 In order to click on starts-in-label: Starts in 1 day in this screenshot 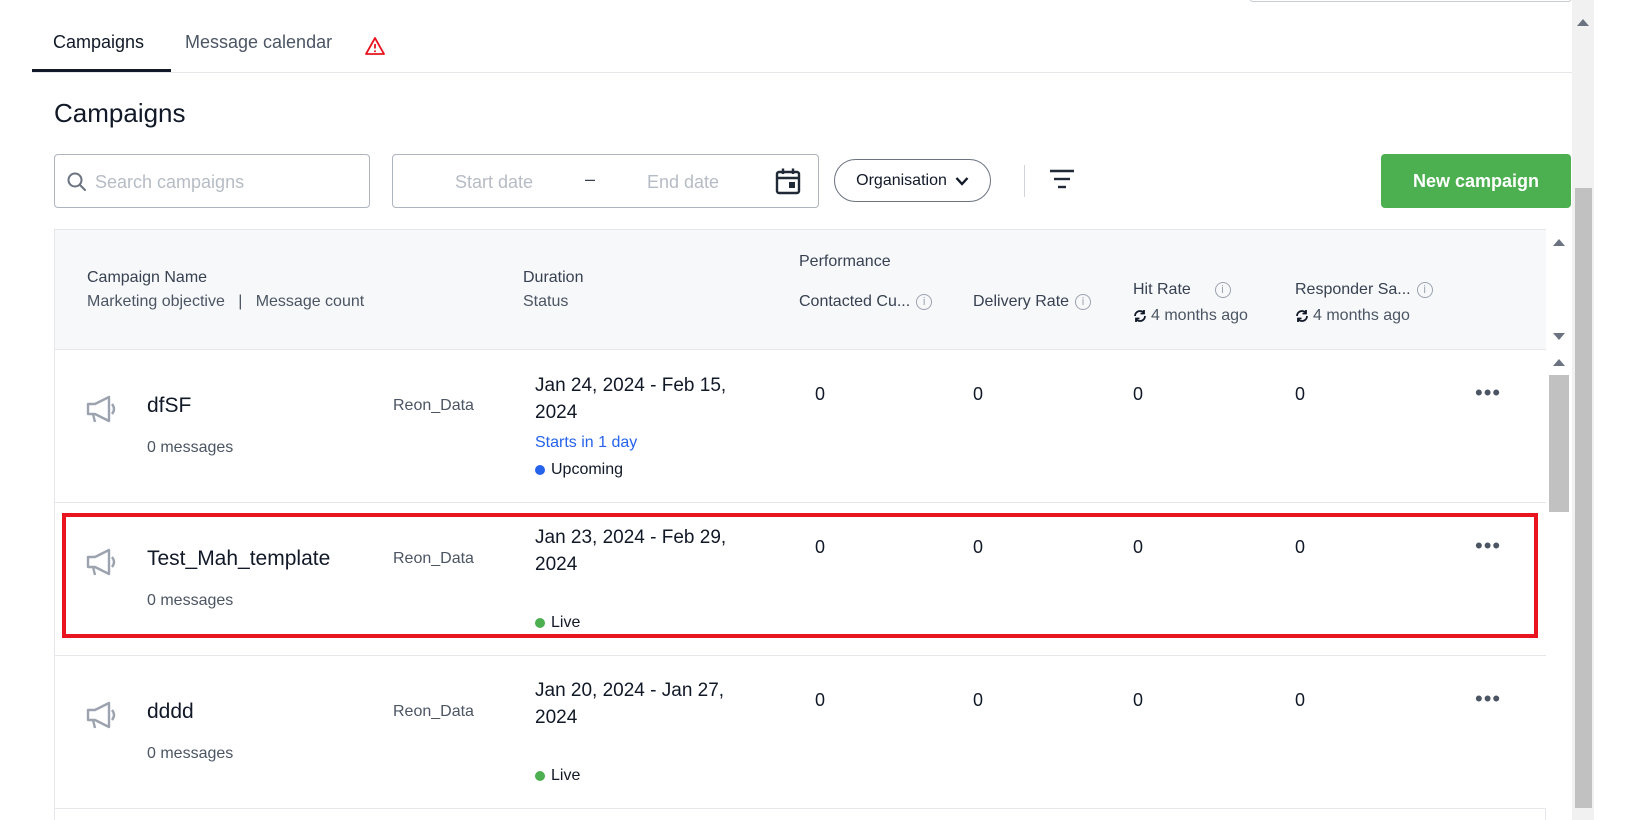, I will do `click(586, 442)`.